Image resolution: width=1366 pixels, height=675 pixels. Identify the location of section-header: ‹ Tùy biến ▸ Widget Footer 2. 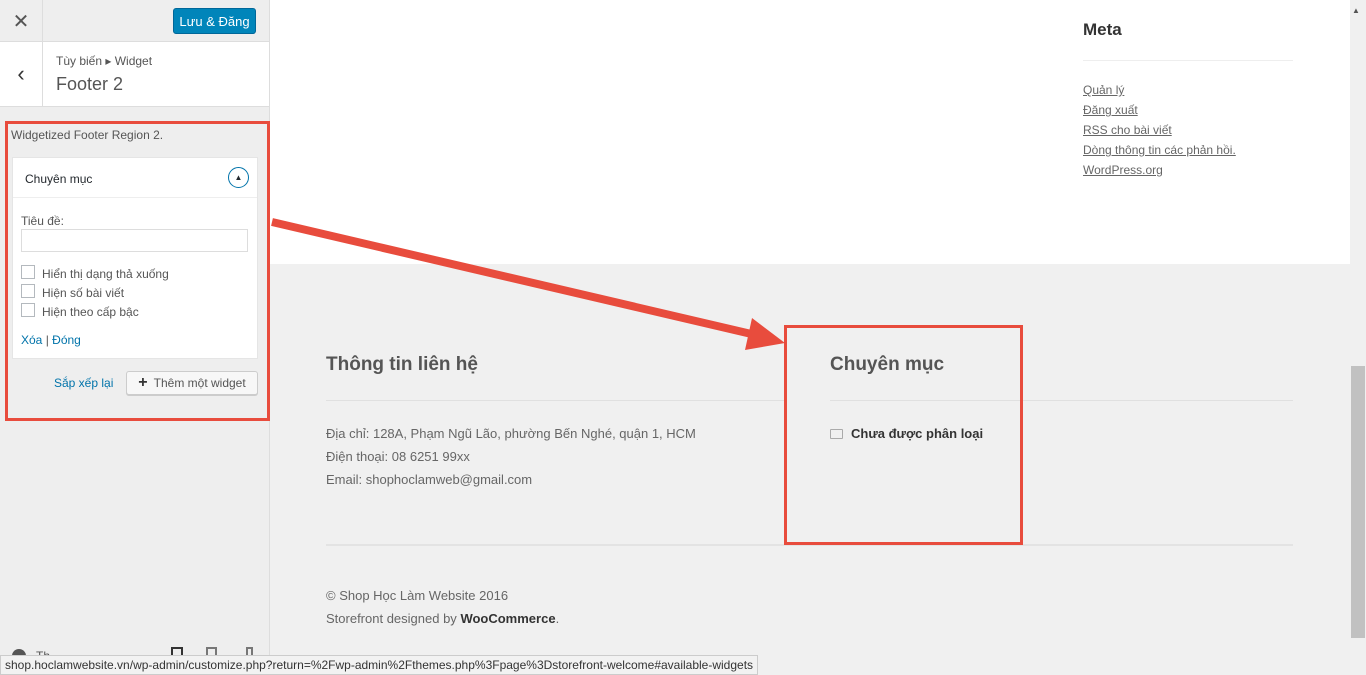
(134, 74).